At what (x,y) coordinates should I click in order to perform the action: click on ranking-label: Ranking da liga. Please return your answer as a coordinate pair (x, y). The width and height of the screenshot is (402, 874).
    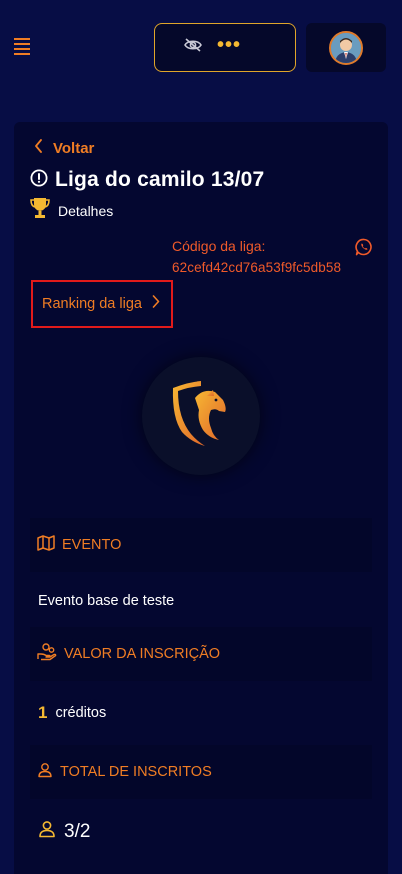
    Looking at the image, I should click on (92, 304).